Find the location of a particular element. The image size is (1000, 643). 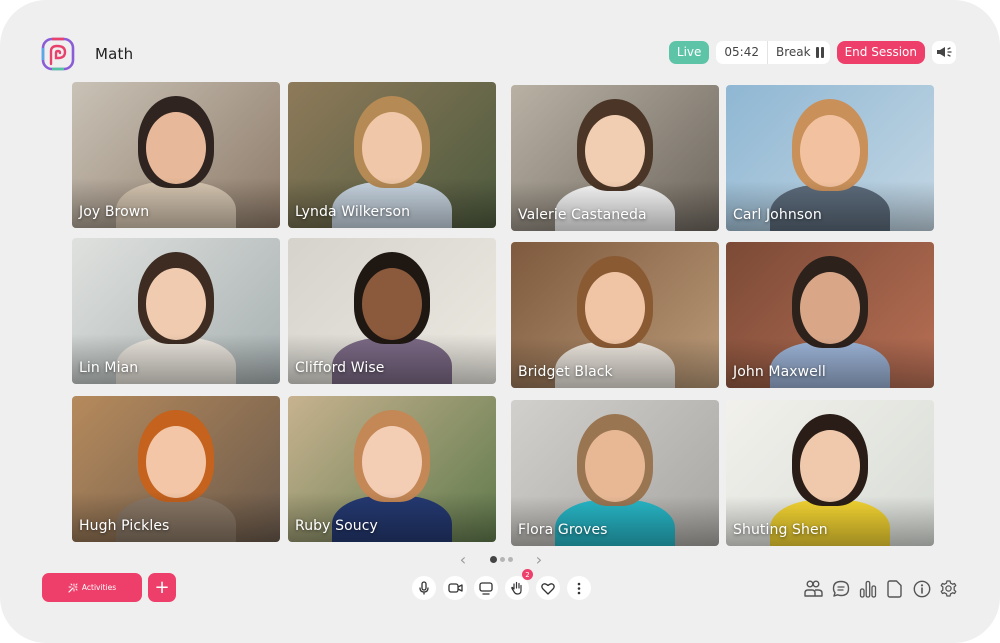

settings-button is located at coordinates (948, 588).